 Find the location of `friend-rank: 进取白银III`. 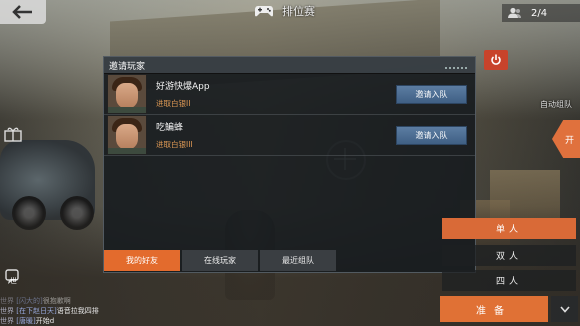

friend-rank: 进取白银III is located at coordinates (174, 144).